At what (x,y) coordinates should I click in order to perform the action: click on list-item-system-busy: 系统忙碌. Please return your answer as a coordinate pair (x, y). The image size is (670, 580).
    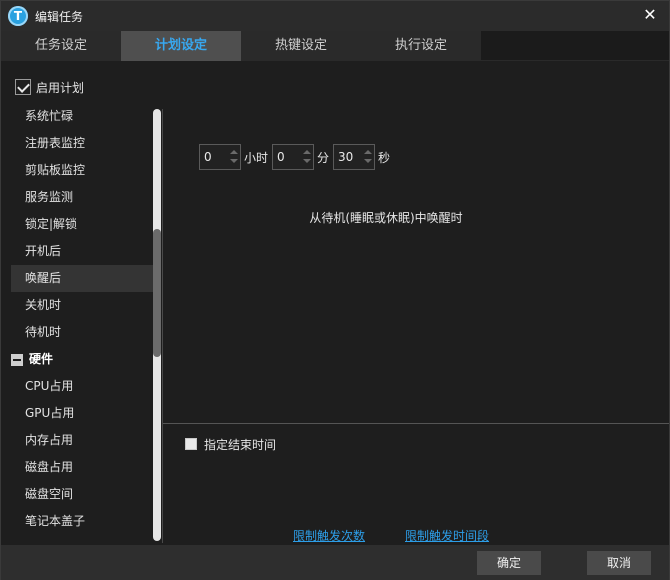
    Looking at the image, I should click on (83, 116).